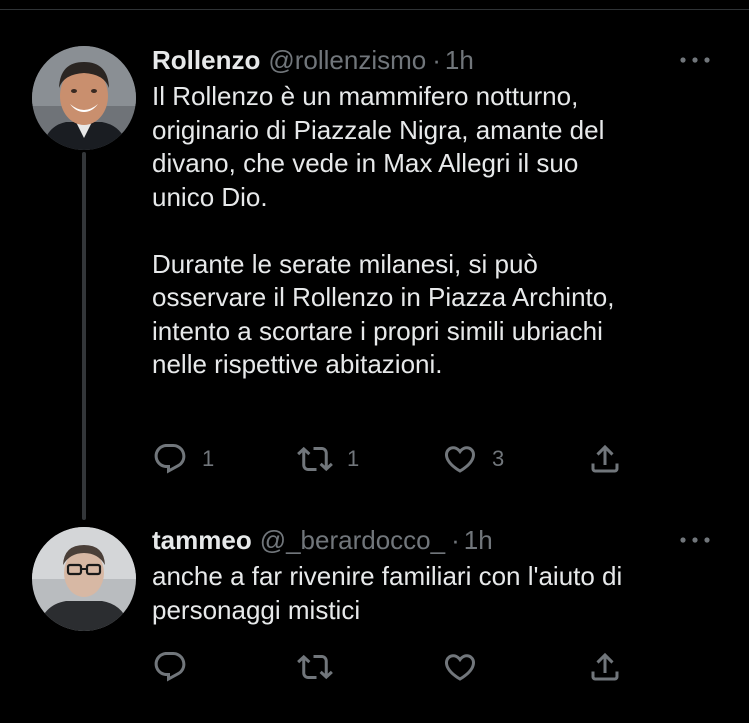 Image resolution: width=749 pixels, height=723 pixels. Describe the element at coordinates (347, 60) in the screenshot. I see `user-handle: @rollenzismo` at that location.